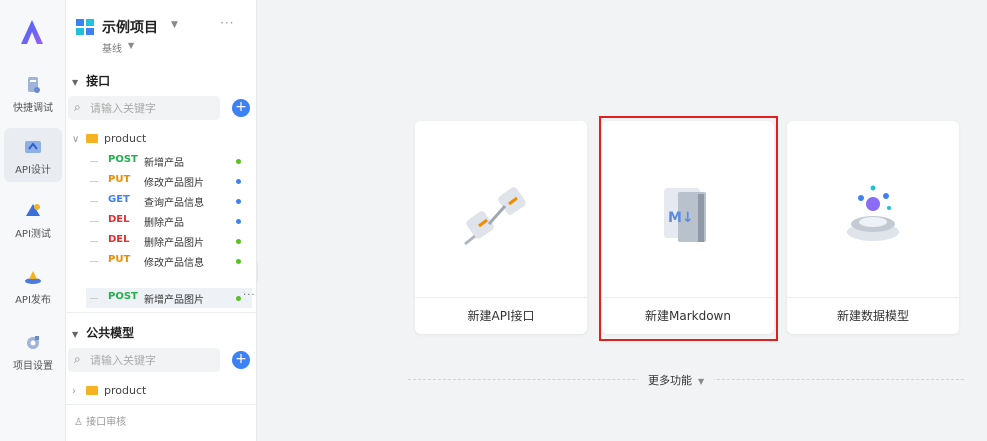 The image size is (987, 441). Describe the element at coordinates (106, 422) in the screenshot. I see `review-label: 接口审核` at that location.